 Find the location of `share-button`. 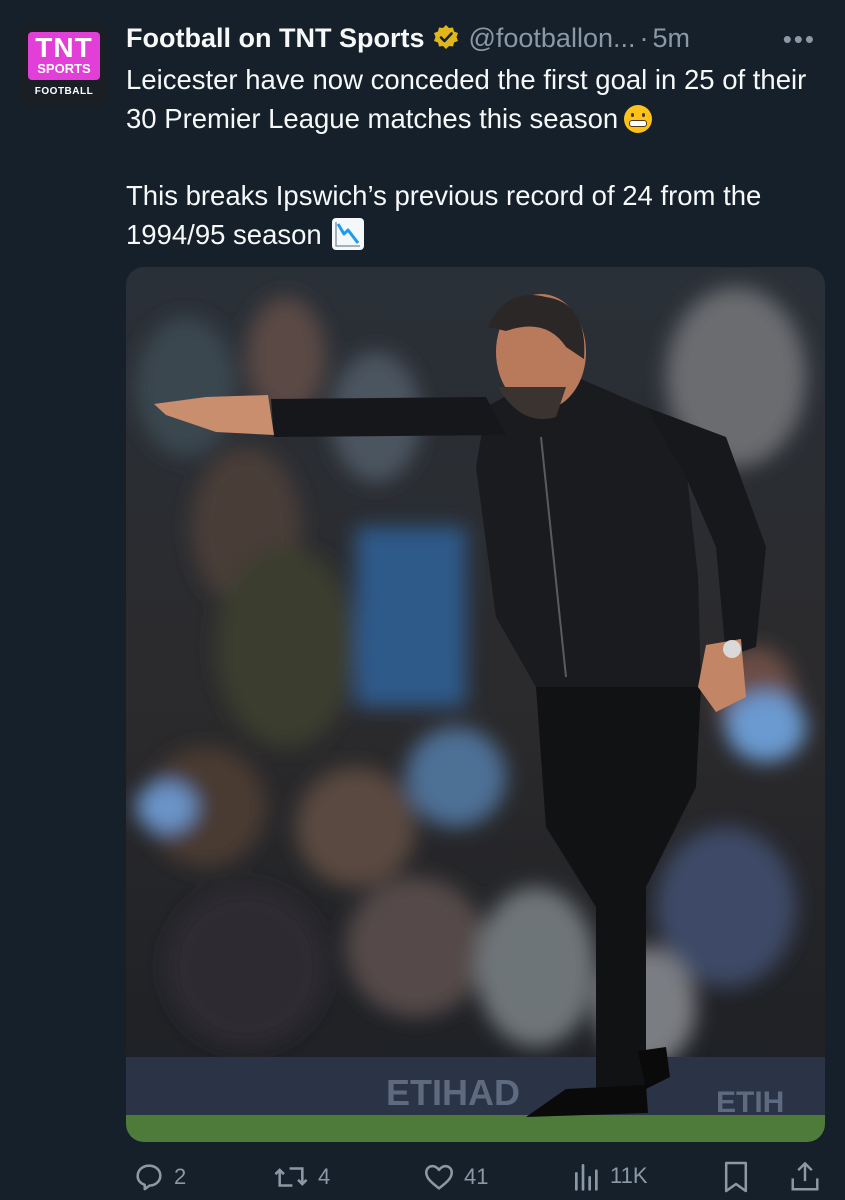

share-button is located at coordinates (805, 1177).